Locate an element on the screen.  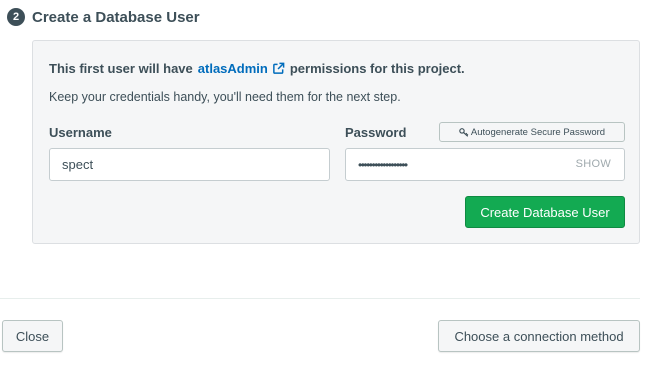
password-label: Password is located at coordinates (376, 132).